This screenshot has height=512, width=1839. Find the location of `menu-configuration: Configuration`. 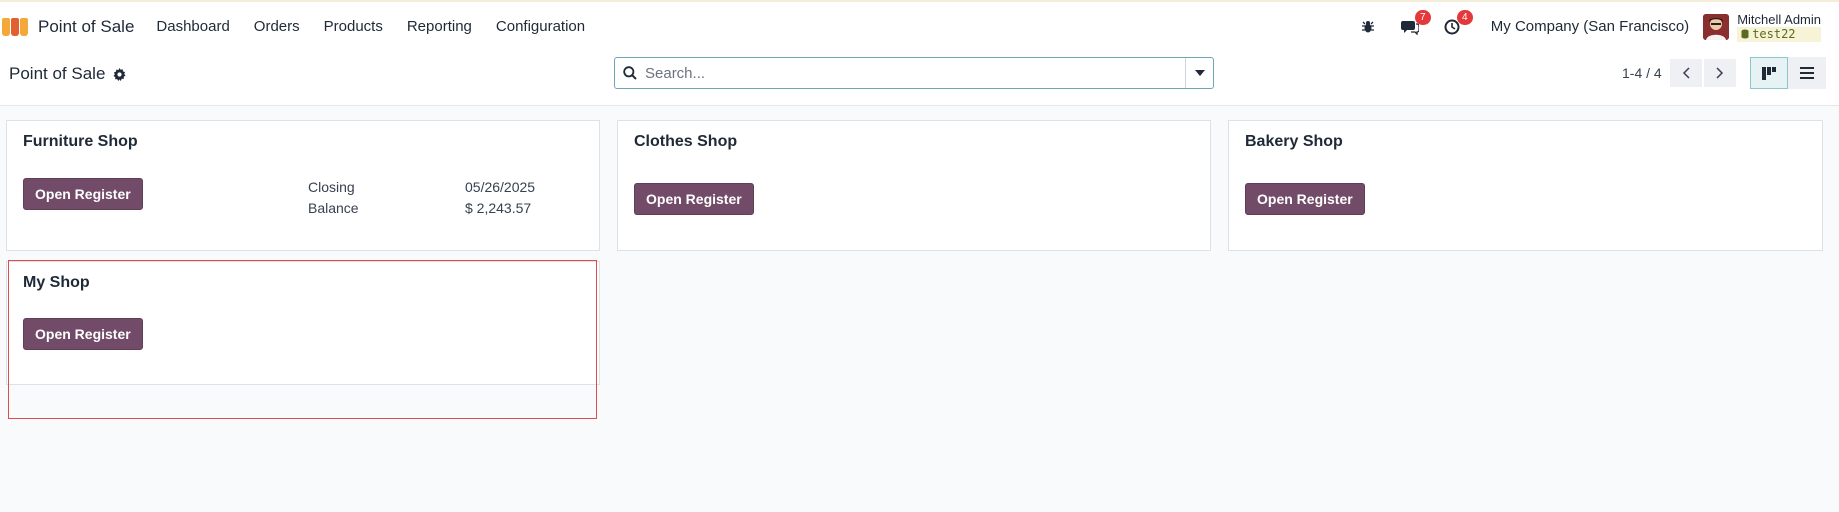

menu-configuration: Configuration is located at coordinates (540, 26).